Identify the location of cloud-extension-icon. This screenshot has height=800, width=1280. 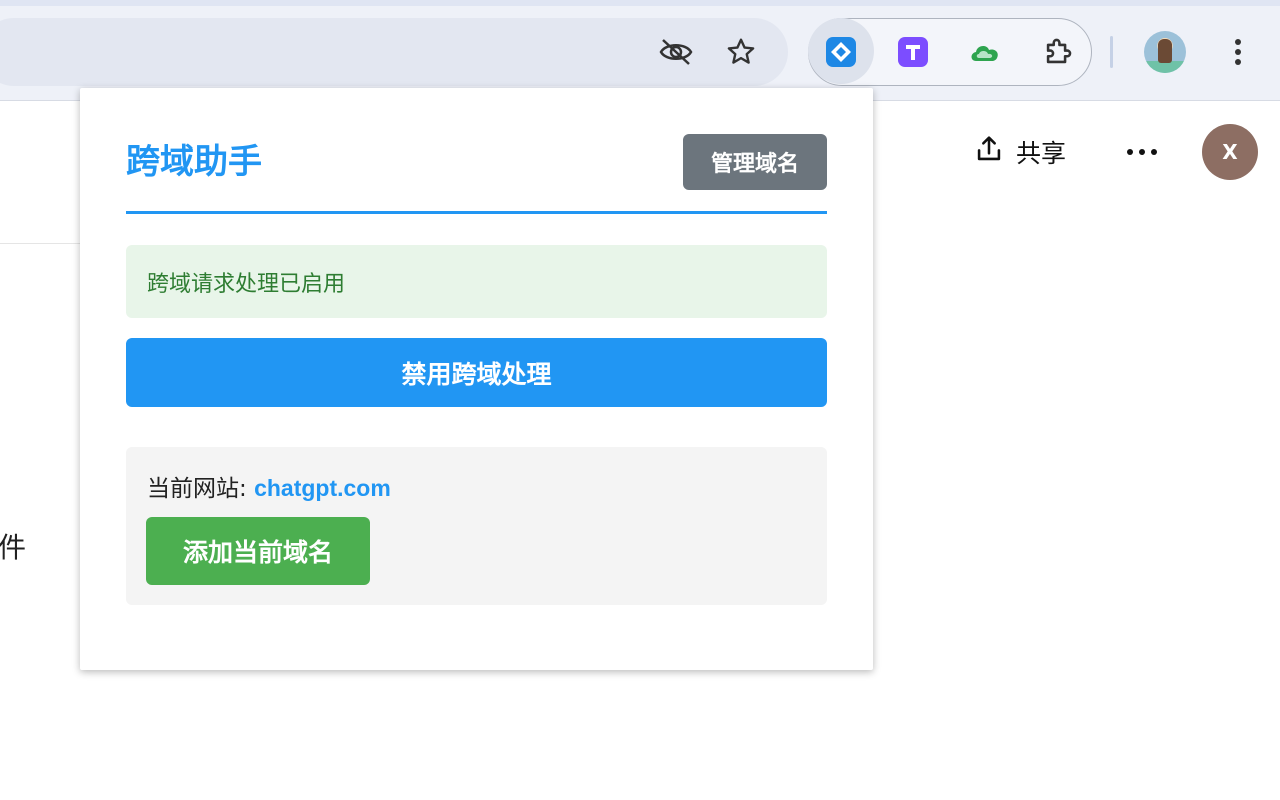
(985, 52).